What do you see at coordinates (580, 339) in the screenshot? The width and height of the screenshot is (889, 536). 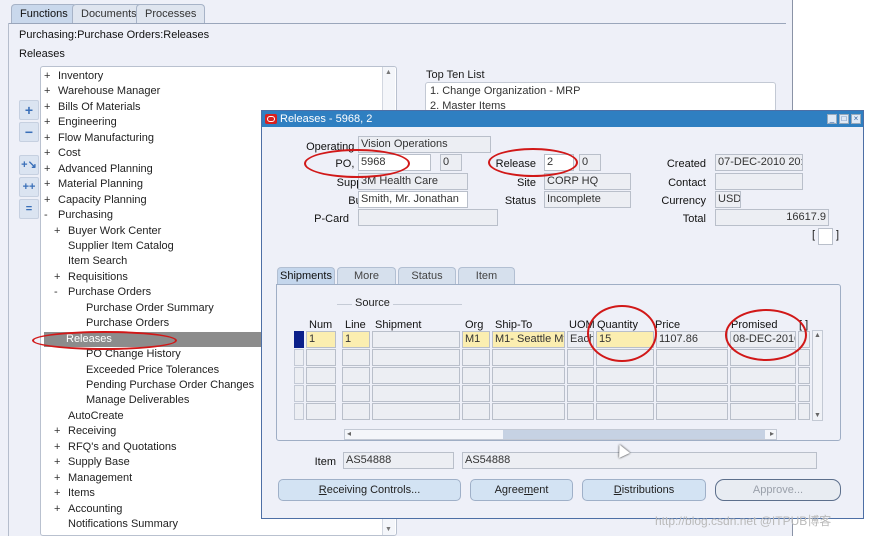 I see `cell-uom: Each` at bounding box center [580, 339].